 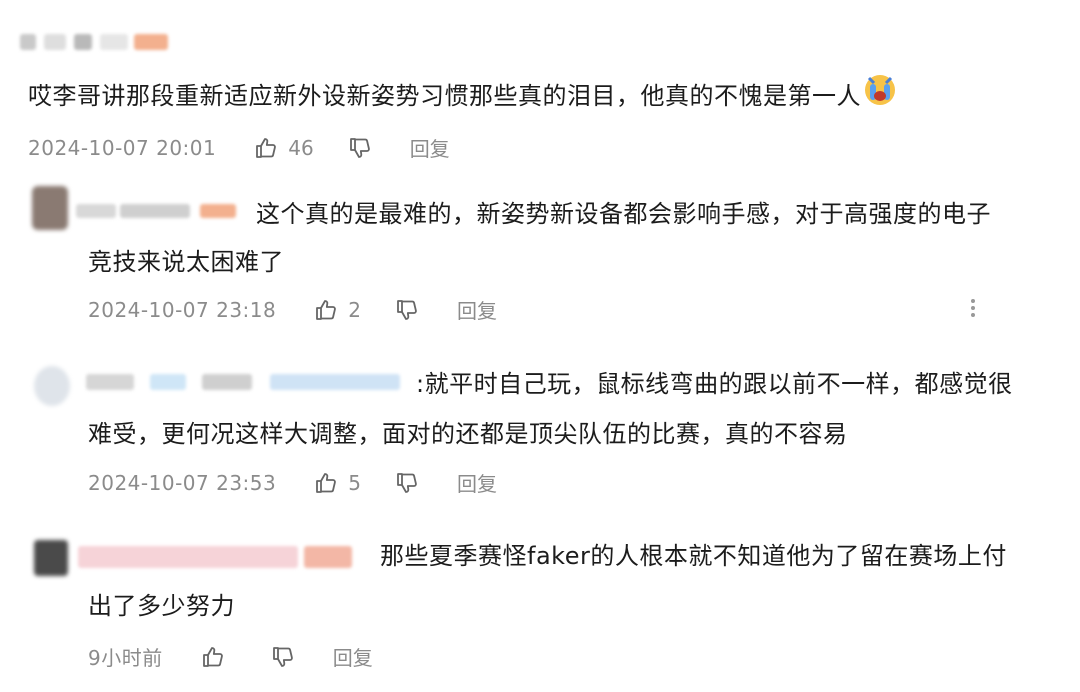 I want to click on comment-meta: 2024-10-07 23:53 5 回复, so click(x=292, y=482).